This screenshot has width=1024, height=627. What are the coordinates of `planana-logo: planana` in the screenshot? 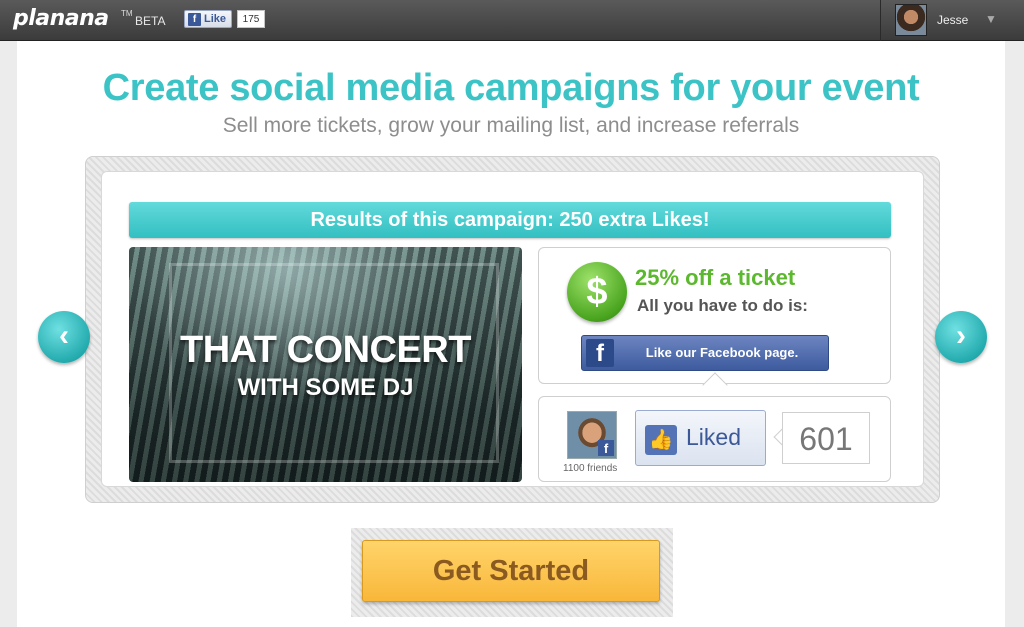 It's located at (61, 18).